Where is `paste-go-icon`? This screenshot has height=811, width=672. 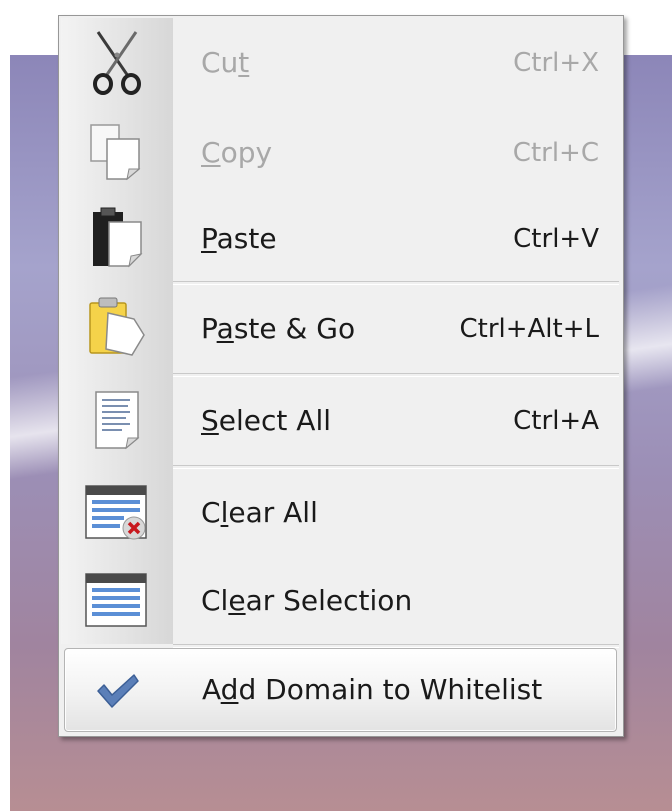 paste-go-icon is located at coordinates (117, 328).